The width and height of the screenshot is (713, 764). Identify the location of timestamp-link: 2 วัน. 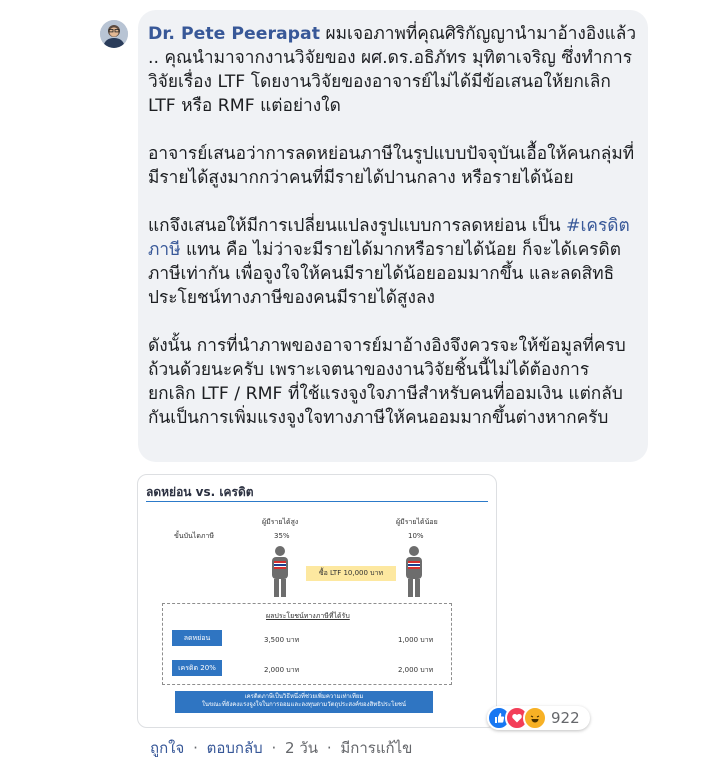
(301, 748).